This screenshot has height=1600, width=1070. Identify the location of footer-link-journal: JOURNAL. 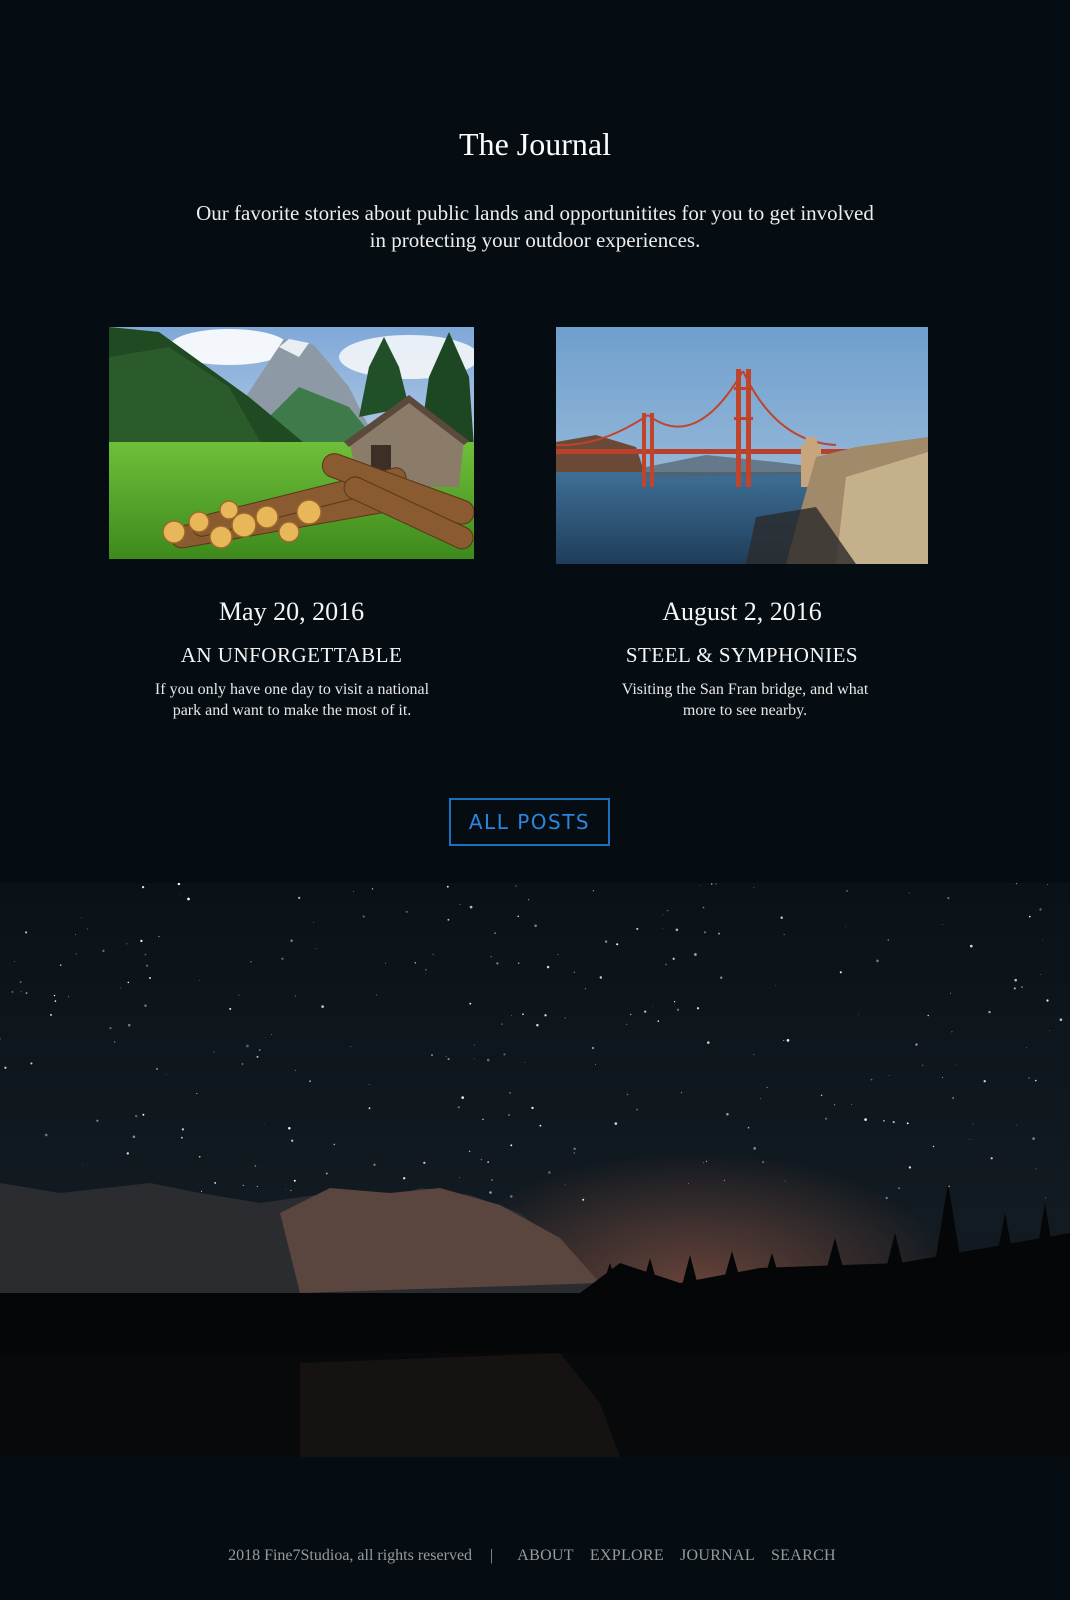
(717, 1556).